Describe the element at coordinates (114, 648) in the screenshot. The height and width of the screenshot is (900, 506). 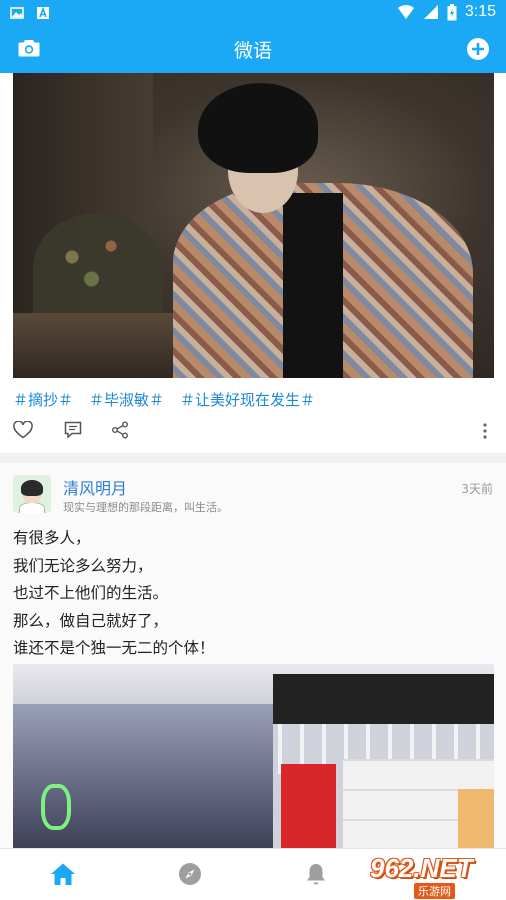
I see `post-text-line: 谁还不是个独一无二的个体！` at that location.